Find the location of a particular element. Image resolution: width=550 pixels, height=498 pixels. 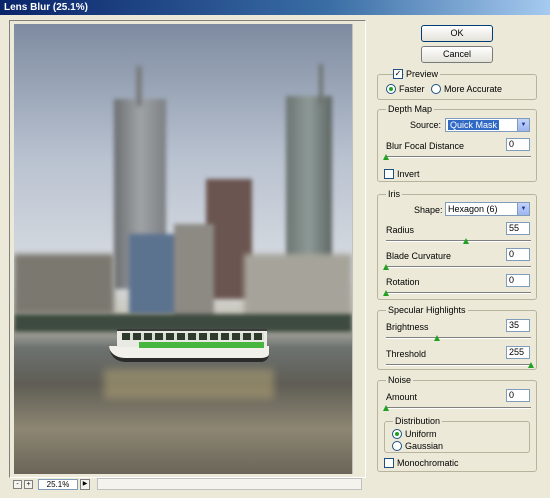

threshold-slider is located at coordinates (460, 365).